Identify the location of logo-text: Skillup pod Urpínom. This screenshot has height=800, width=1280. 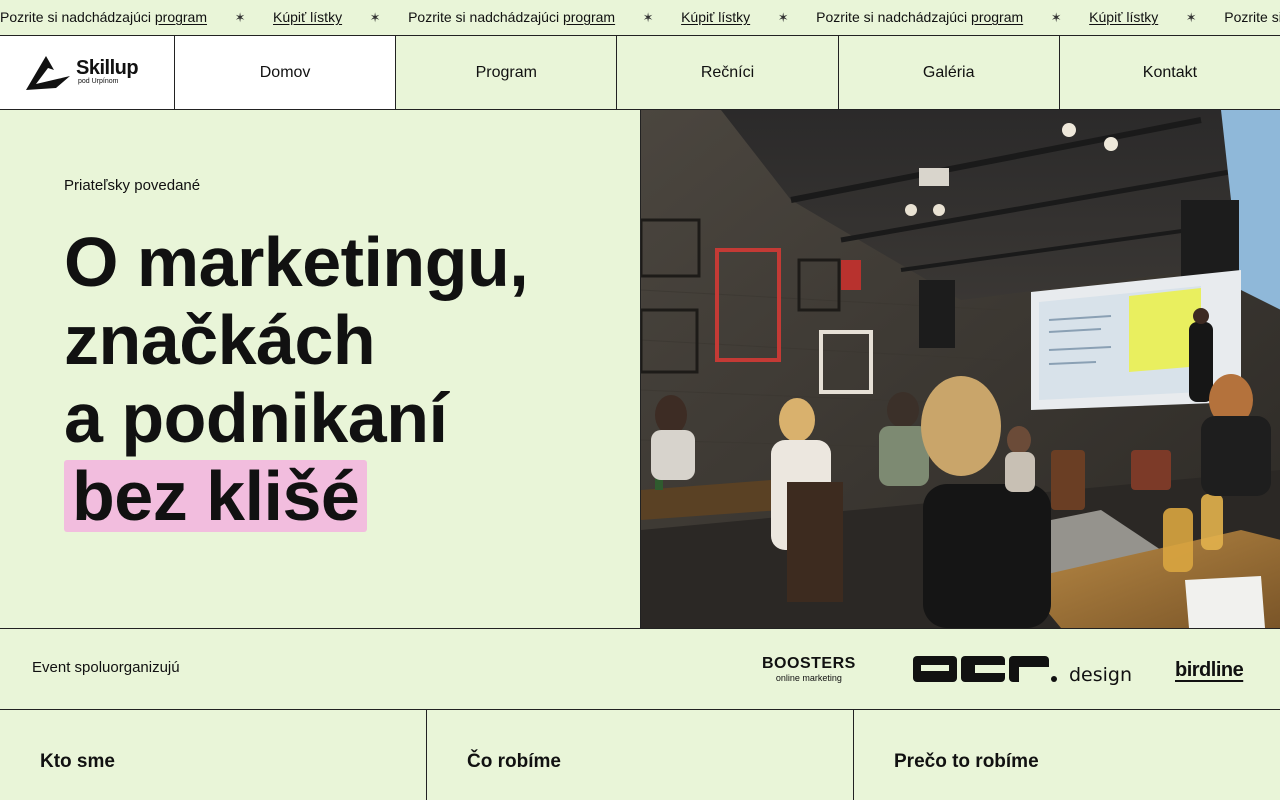
(107, 71).